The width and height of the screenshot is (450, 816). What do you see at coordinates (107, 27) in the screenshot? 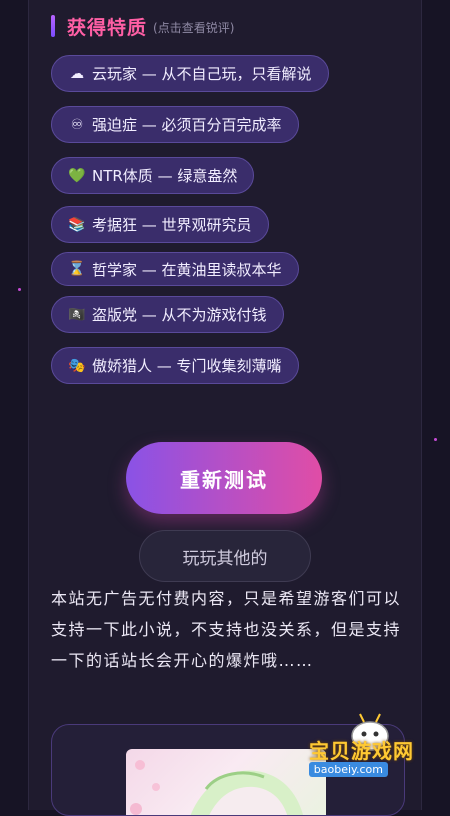
I see `section-title: 获得特质` at bounding box center [107, 27].